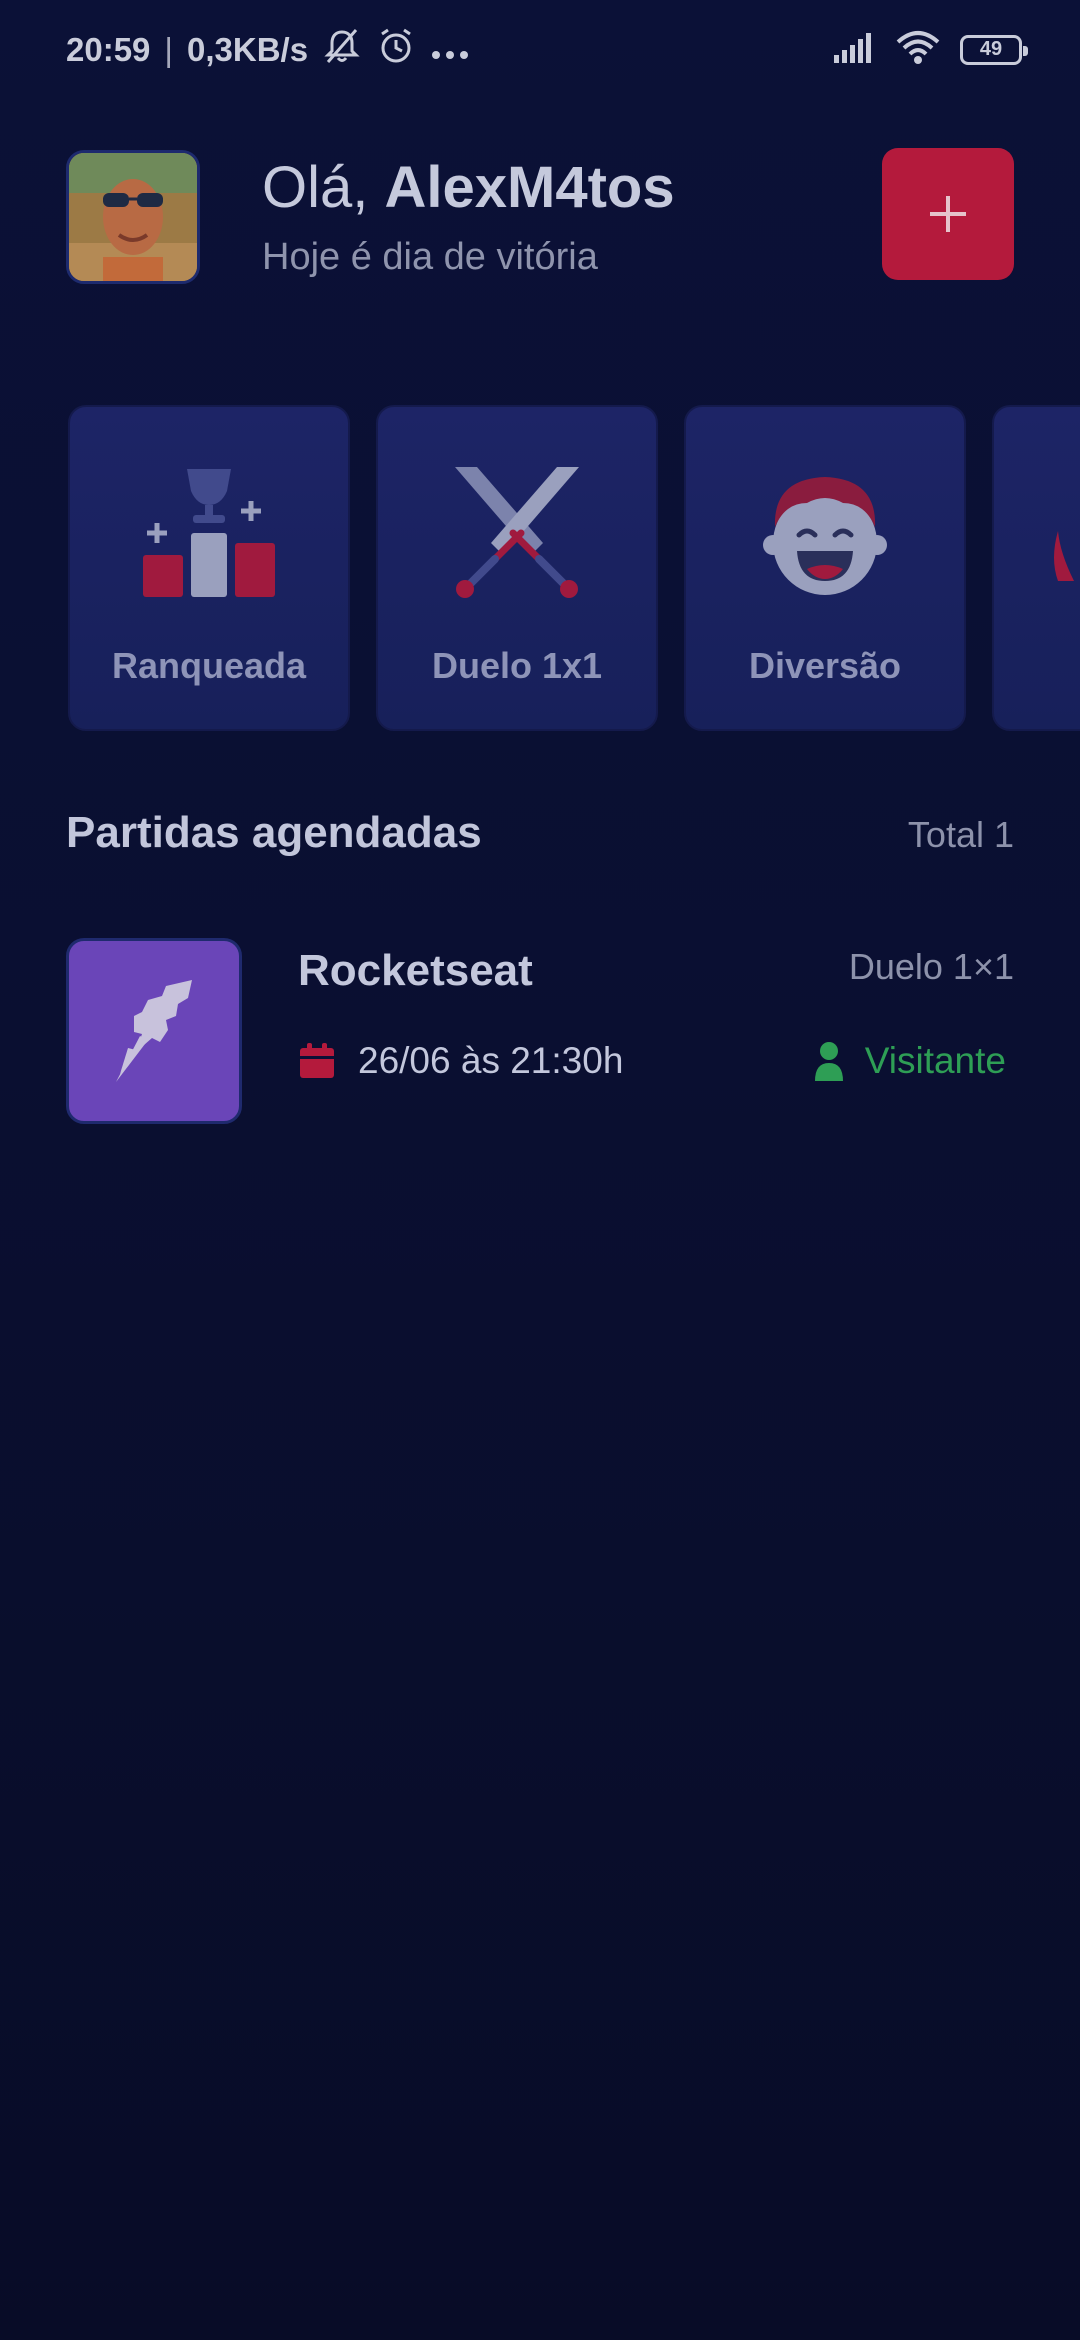  Describe the element at coordinates (825, 665) in the screenshot. I see `category-label: Diversão` at that location.